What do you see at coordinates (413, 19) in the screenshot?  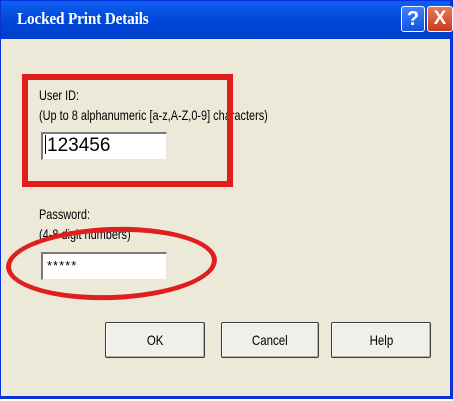 I see `help-icon: ?` at bounding box center [413, 19].